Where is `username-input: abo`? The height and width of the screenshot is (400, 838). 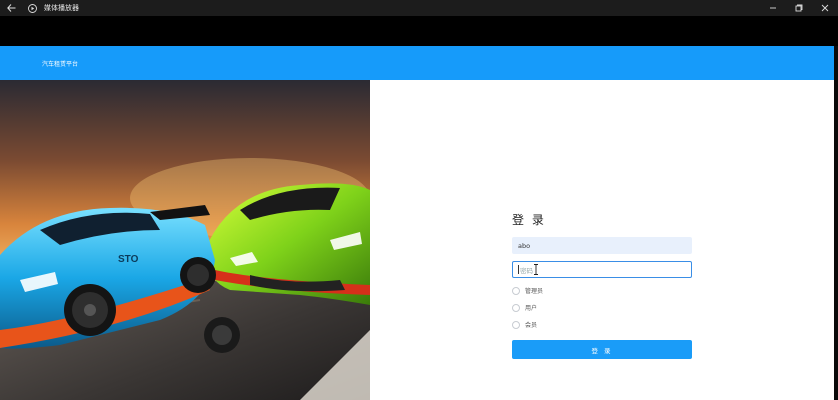
username-input: abo is located at coordinates (602, 245).